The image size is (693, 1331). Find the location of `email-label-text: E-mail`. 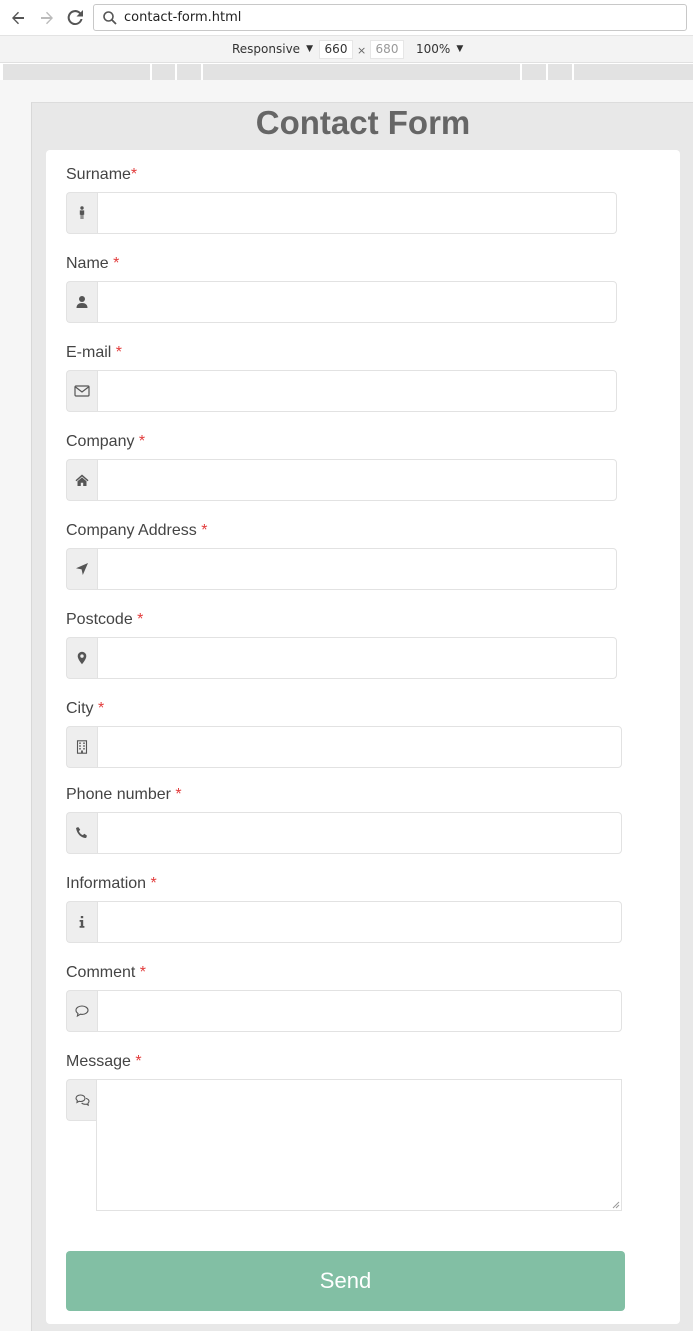

email-label-text: E-mail is located at coordinates (91, 352).